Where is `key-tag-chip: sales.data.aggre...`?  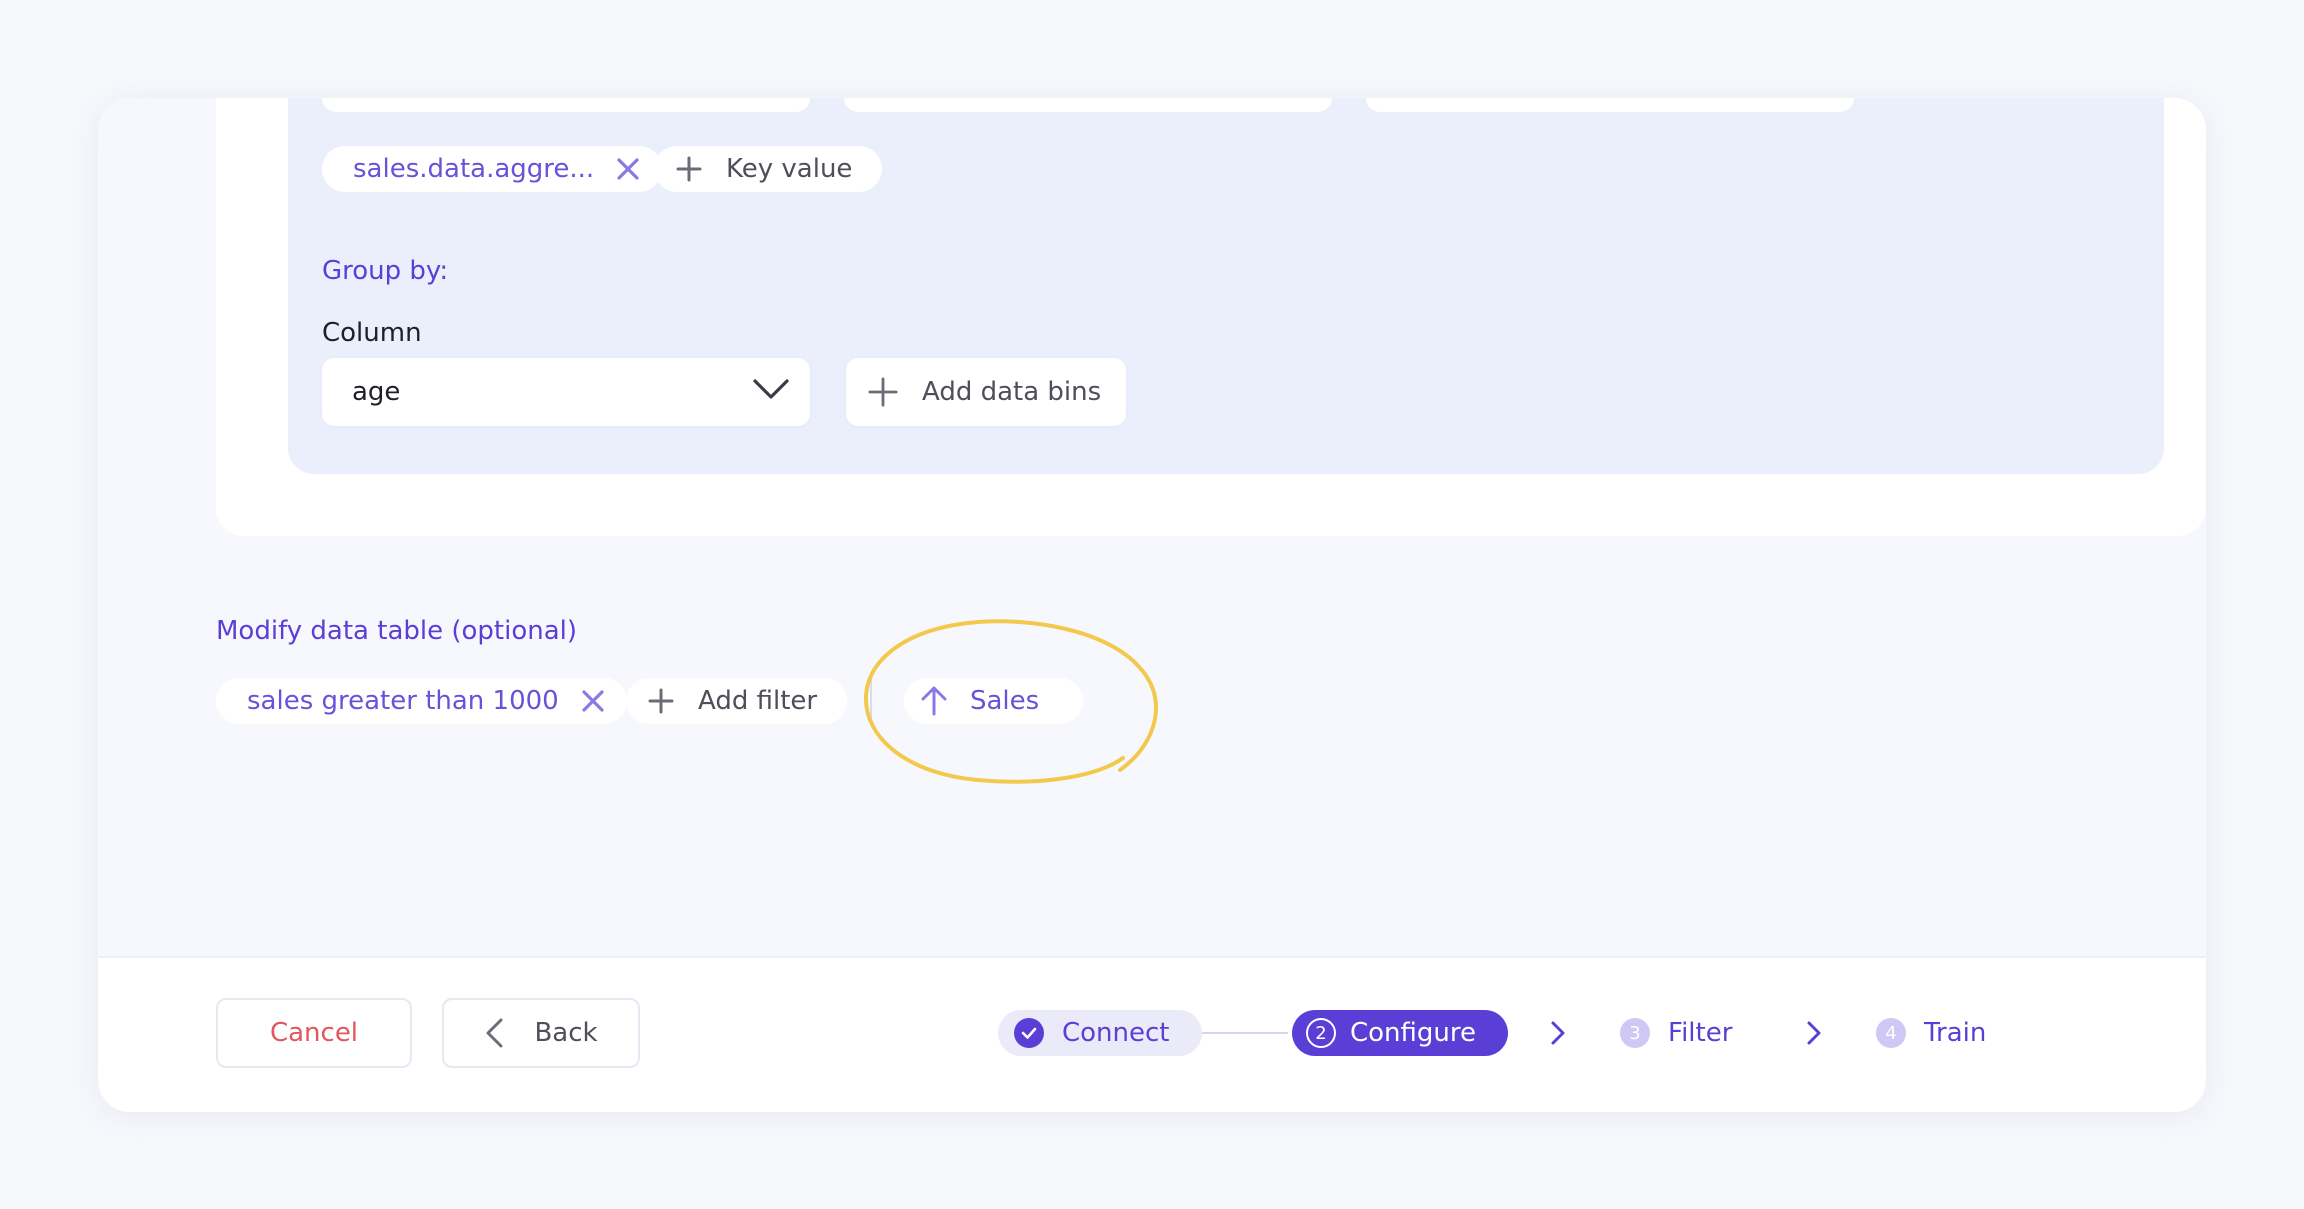
key-tag-chip: sales.data.aggre... is located at coordinates (492, 169).